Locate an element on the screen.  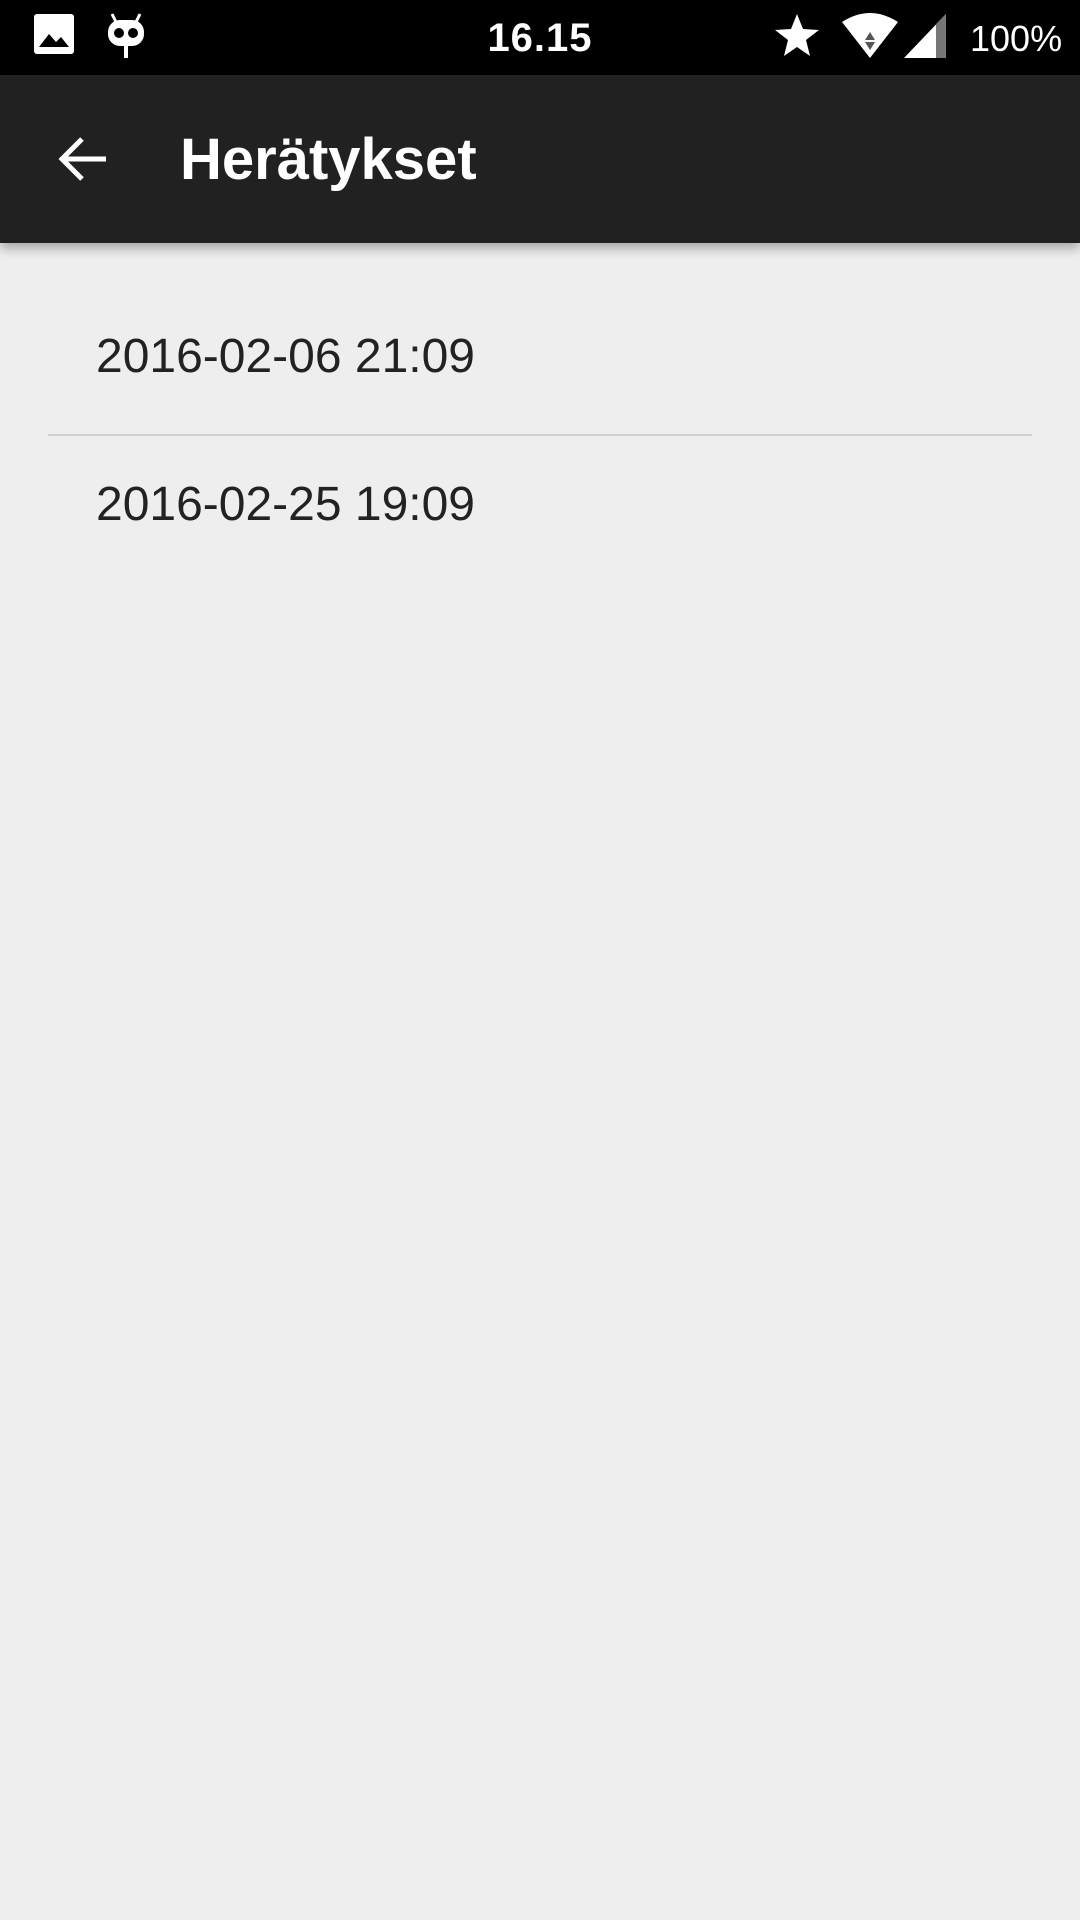
back-button is located at coordinates (84, 161).